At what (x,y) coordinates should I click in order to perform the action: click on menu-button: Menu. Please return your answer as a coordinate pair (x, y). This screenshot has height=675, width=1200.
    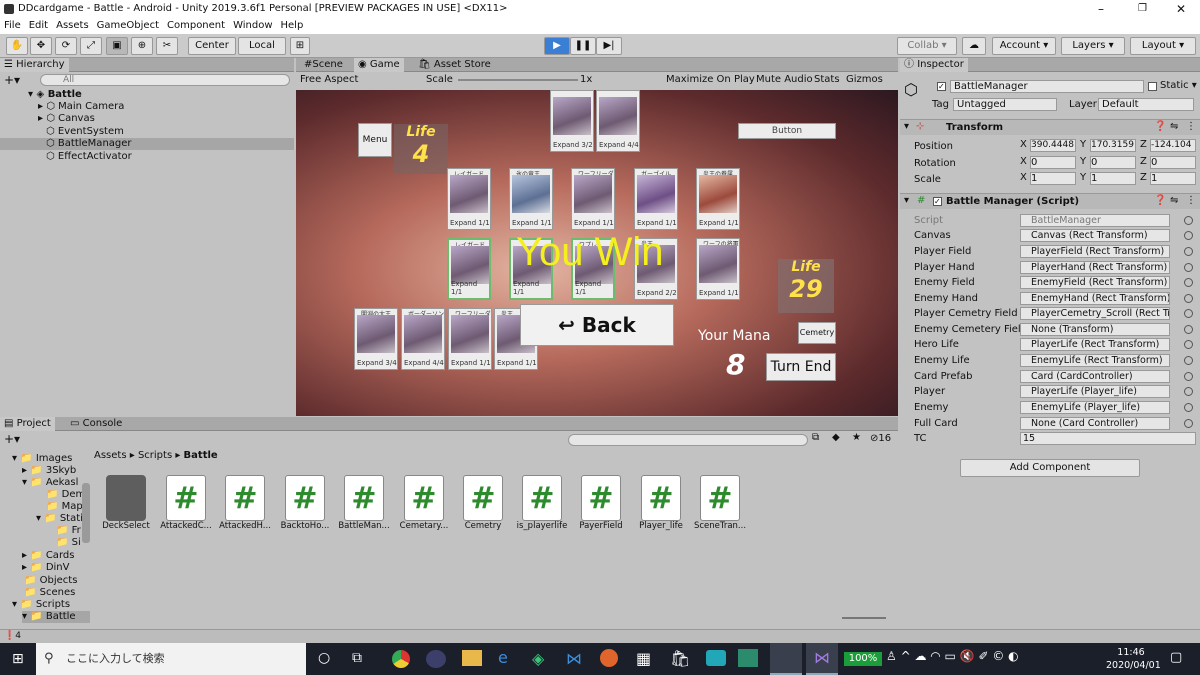
    Looking at the image, I should click on (375, 140).